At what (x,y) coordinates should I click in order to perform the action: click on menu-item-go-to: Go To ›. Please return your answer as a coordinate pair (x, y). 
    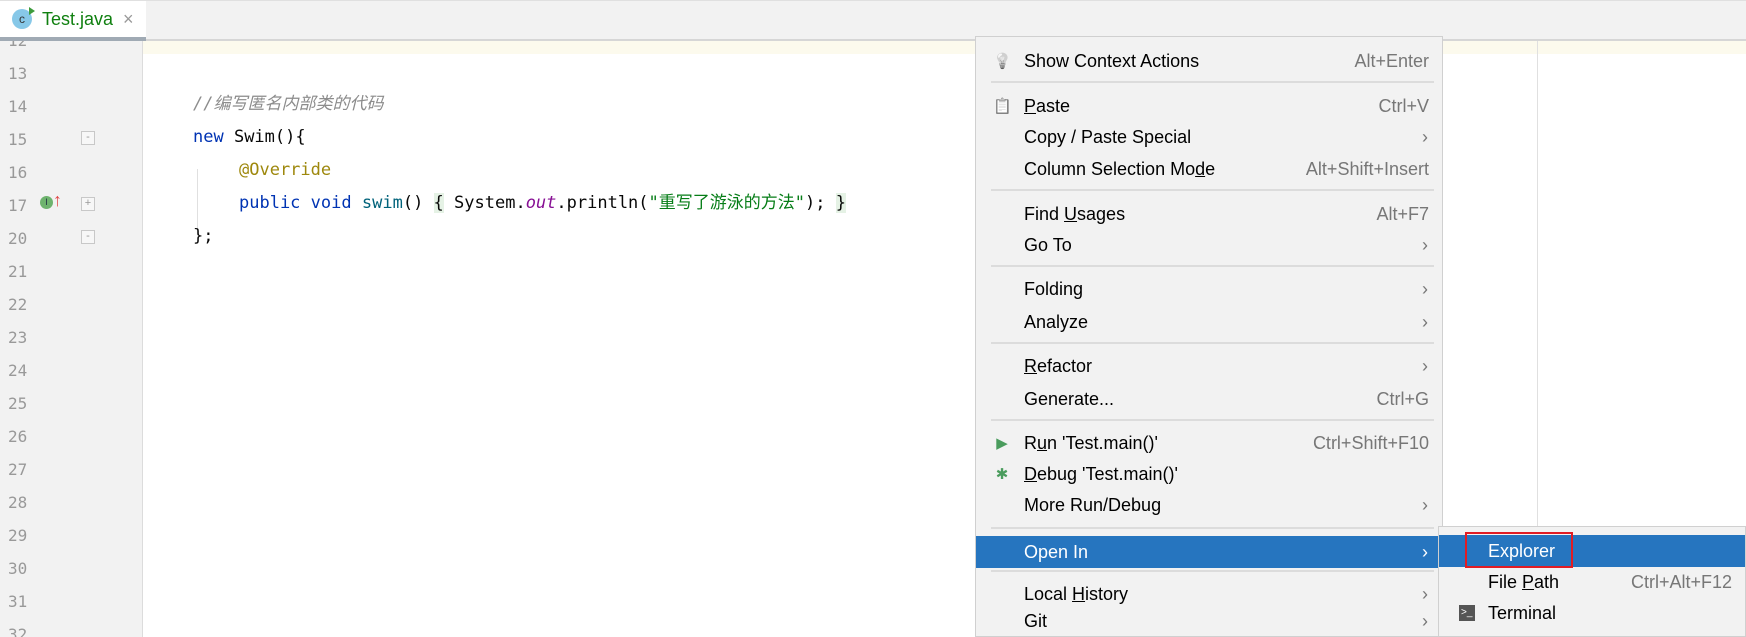
    Looking at the image, I should click on (1209, 245).